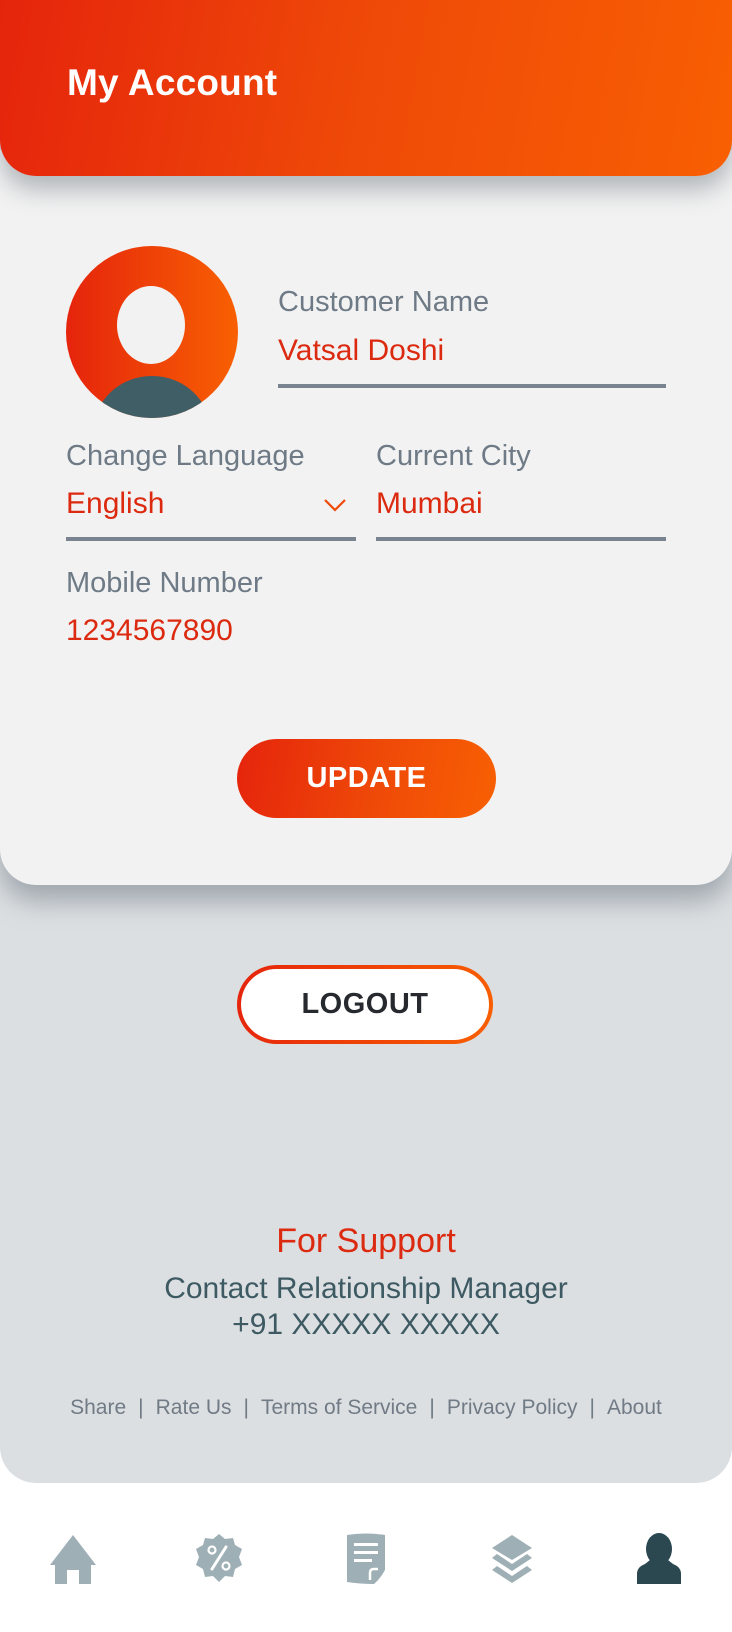  What do you see at coordinates (521, 539) in the screenshot?
I see `city-underline` at bounding box center [521, 539].